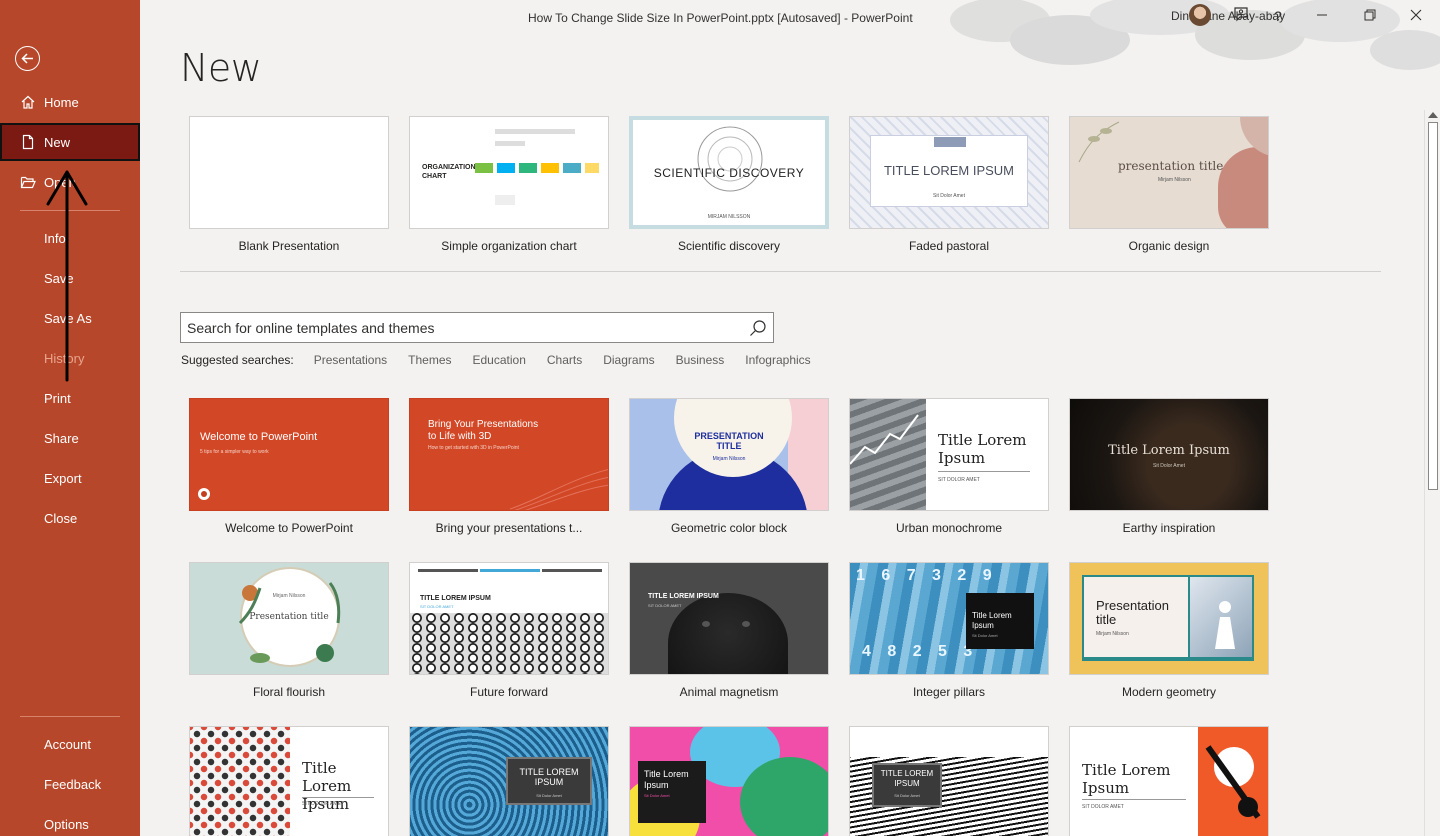 The width and height of the screenshot is (1440, 836). Describe the element at coordinates (289, 172) in the screenshot. I see `template-thumbnail` at that location.